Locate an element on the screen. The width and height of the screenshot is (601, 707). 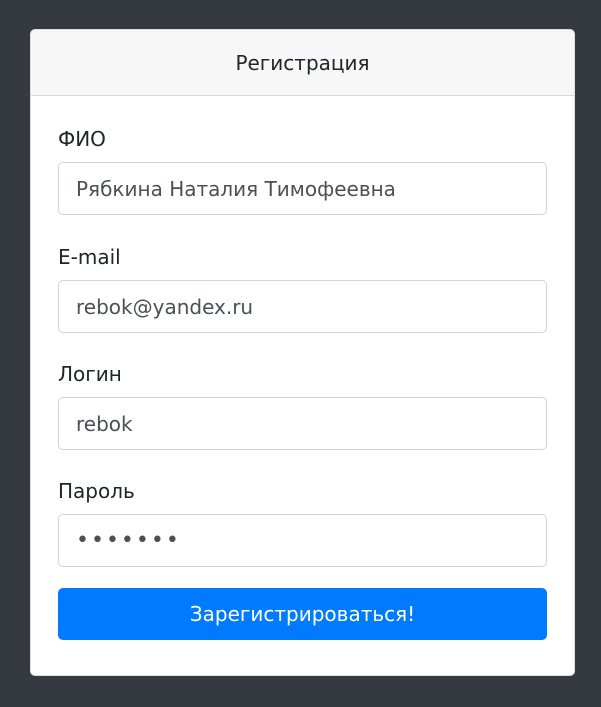
email-input is located at coordinates (302, 306).